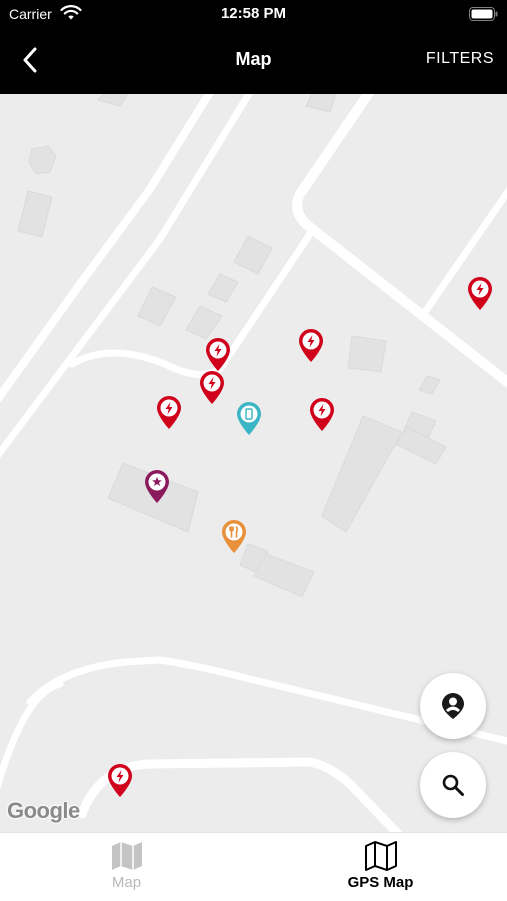  I want to click on battery-icon, so click(483, 14).